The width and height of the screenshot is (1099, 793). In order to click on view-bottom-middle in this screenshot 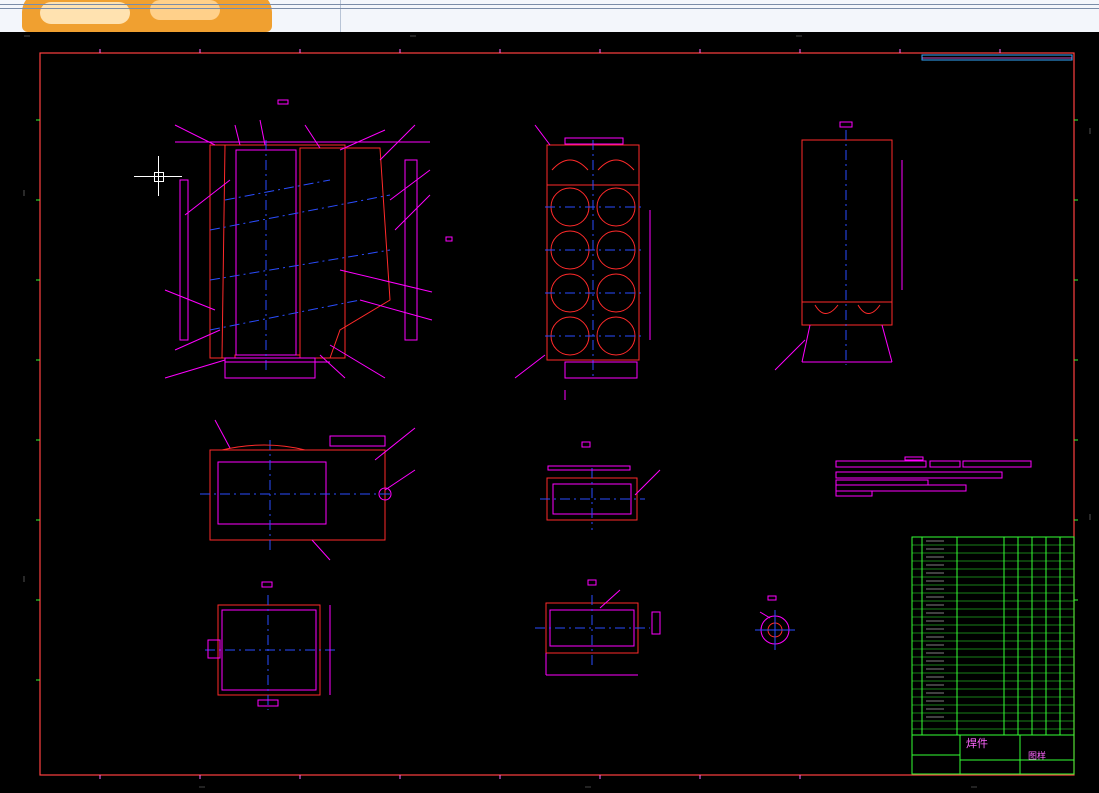, I will do `click(598, 627)`.